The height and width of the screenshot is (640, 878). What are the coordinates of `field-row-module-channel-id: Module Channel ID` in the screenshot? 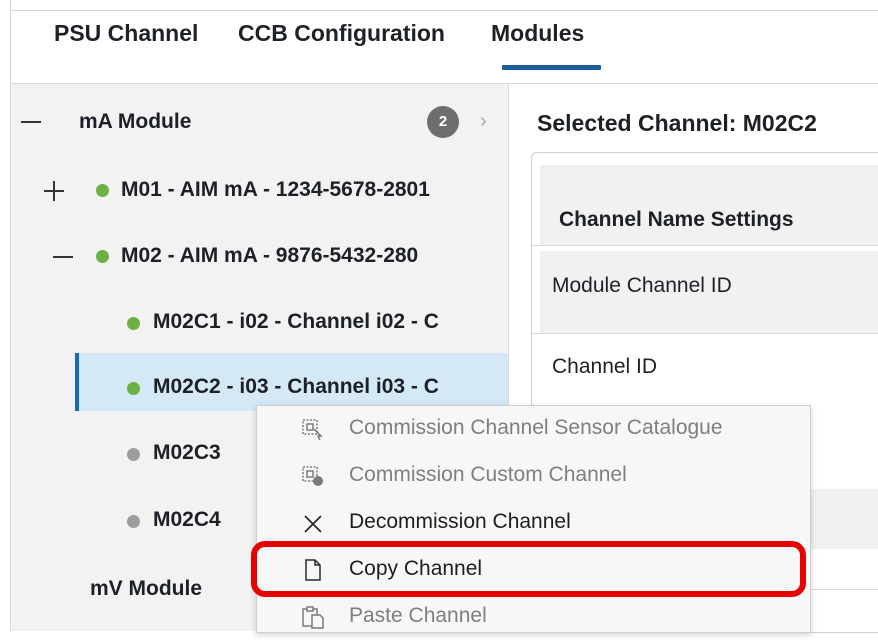 It's located at (709, 292).